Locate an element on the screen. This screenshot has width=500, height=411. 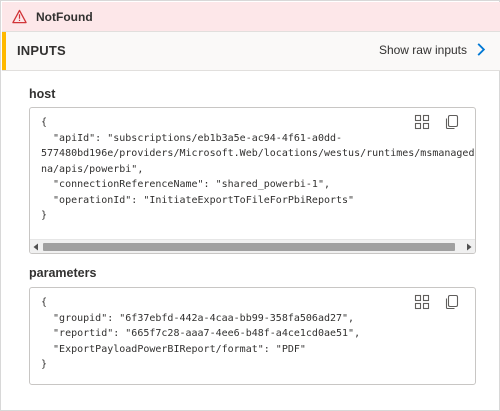
error-title: NotFound is located at coordinates (64, 16).